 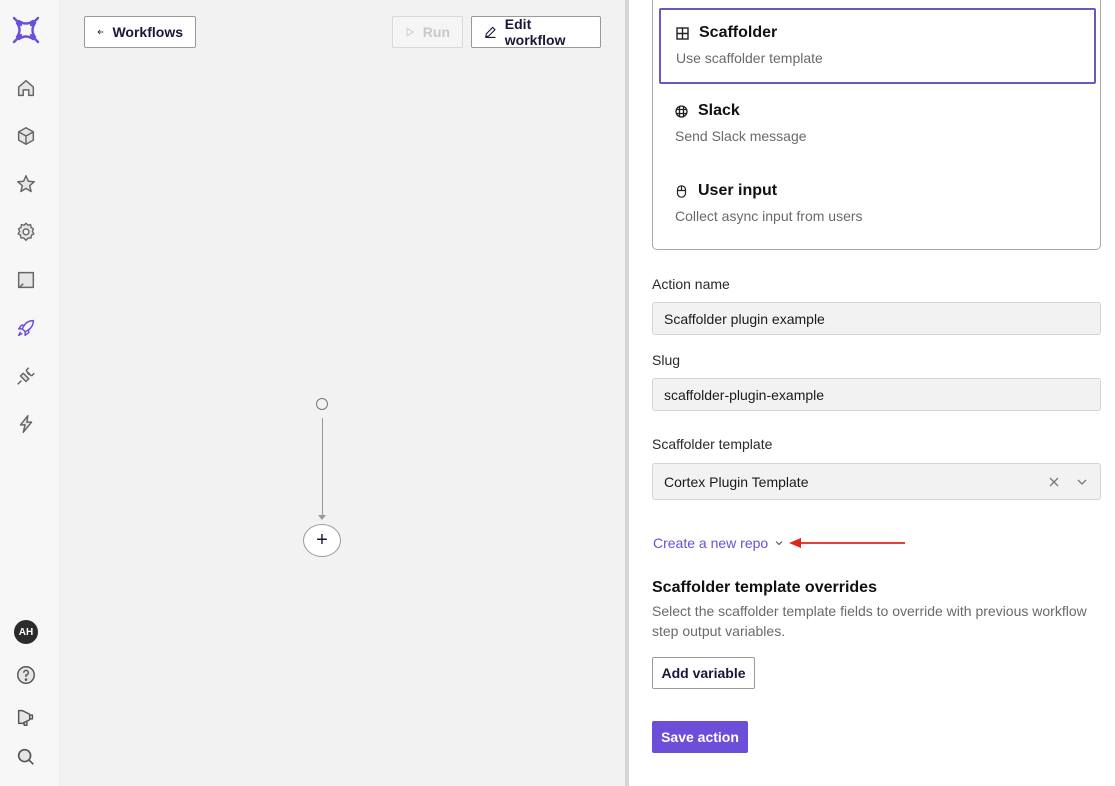 What do you see at coordinates (26, 717) in the screenshot?
I see `megaphone-icon` at bounding box center [26, 717].